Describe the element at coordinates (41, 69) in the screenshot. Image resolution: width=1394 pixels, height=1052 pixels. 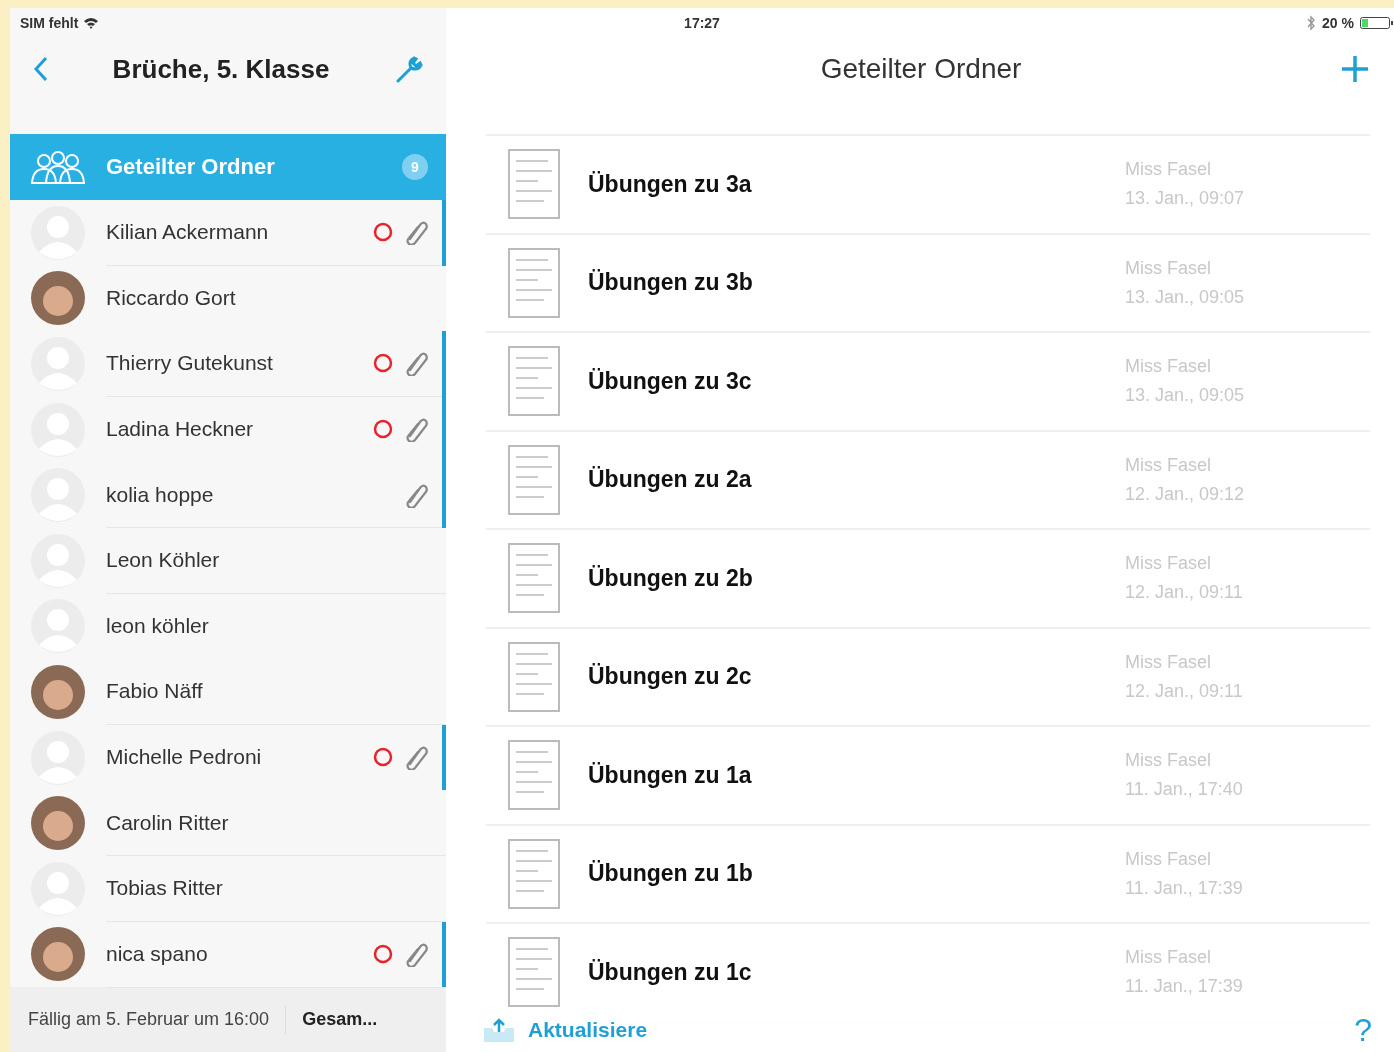
I see `chevron-left-icon` at that location.